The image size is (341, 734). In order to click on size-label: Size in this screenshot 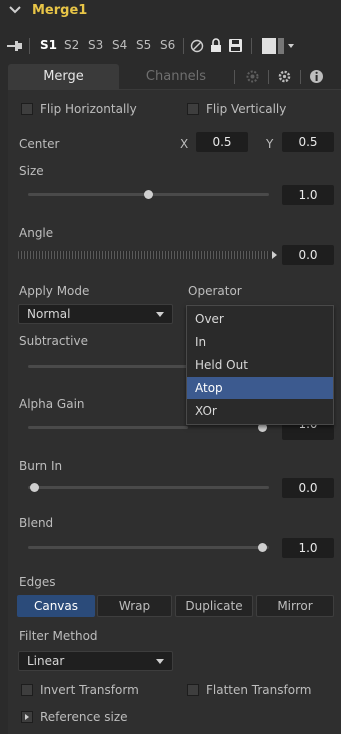, I will do `click(31, 171)`.